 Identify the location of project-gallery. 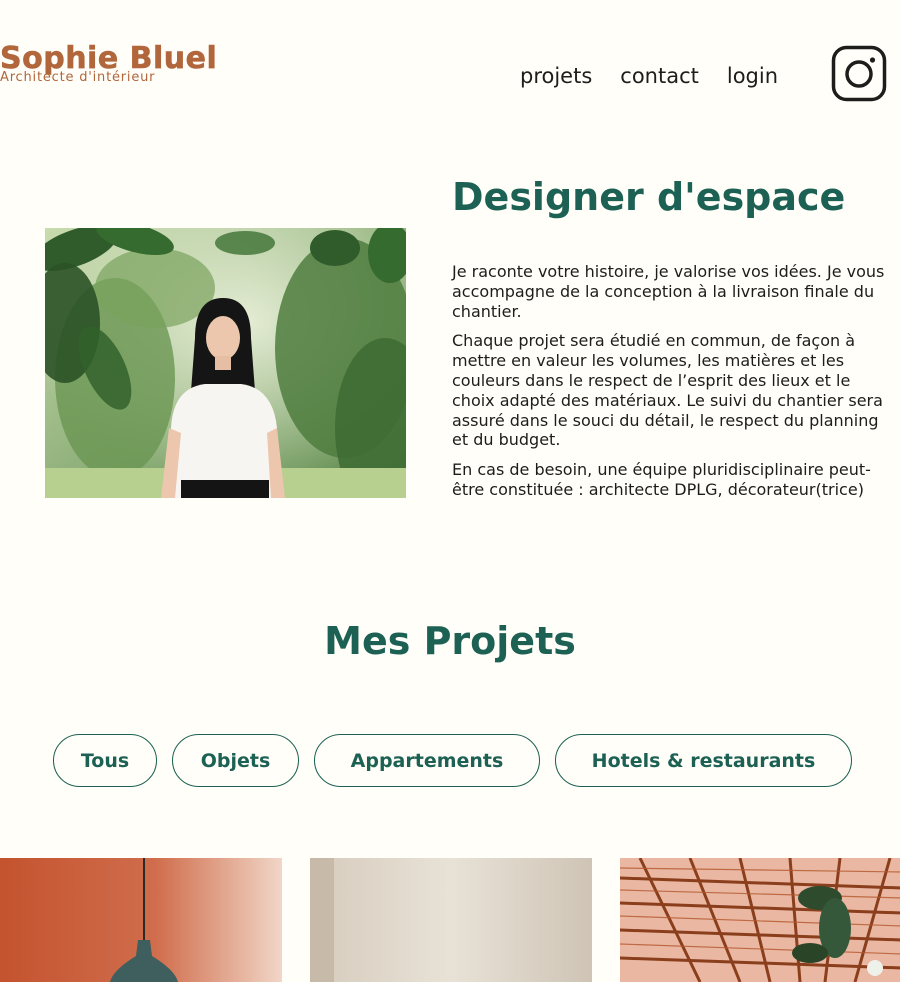
(450, 920).